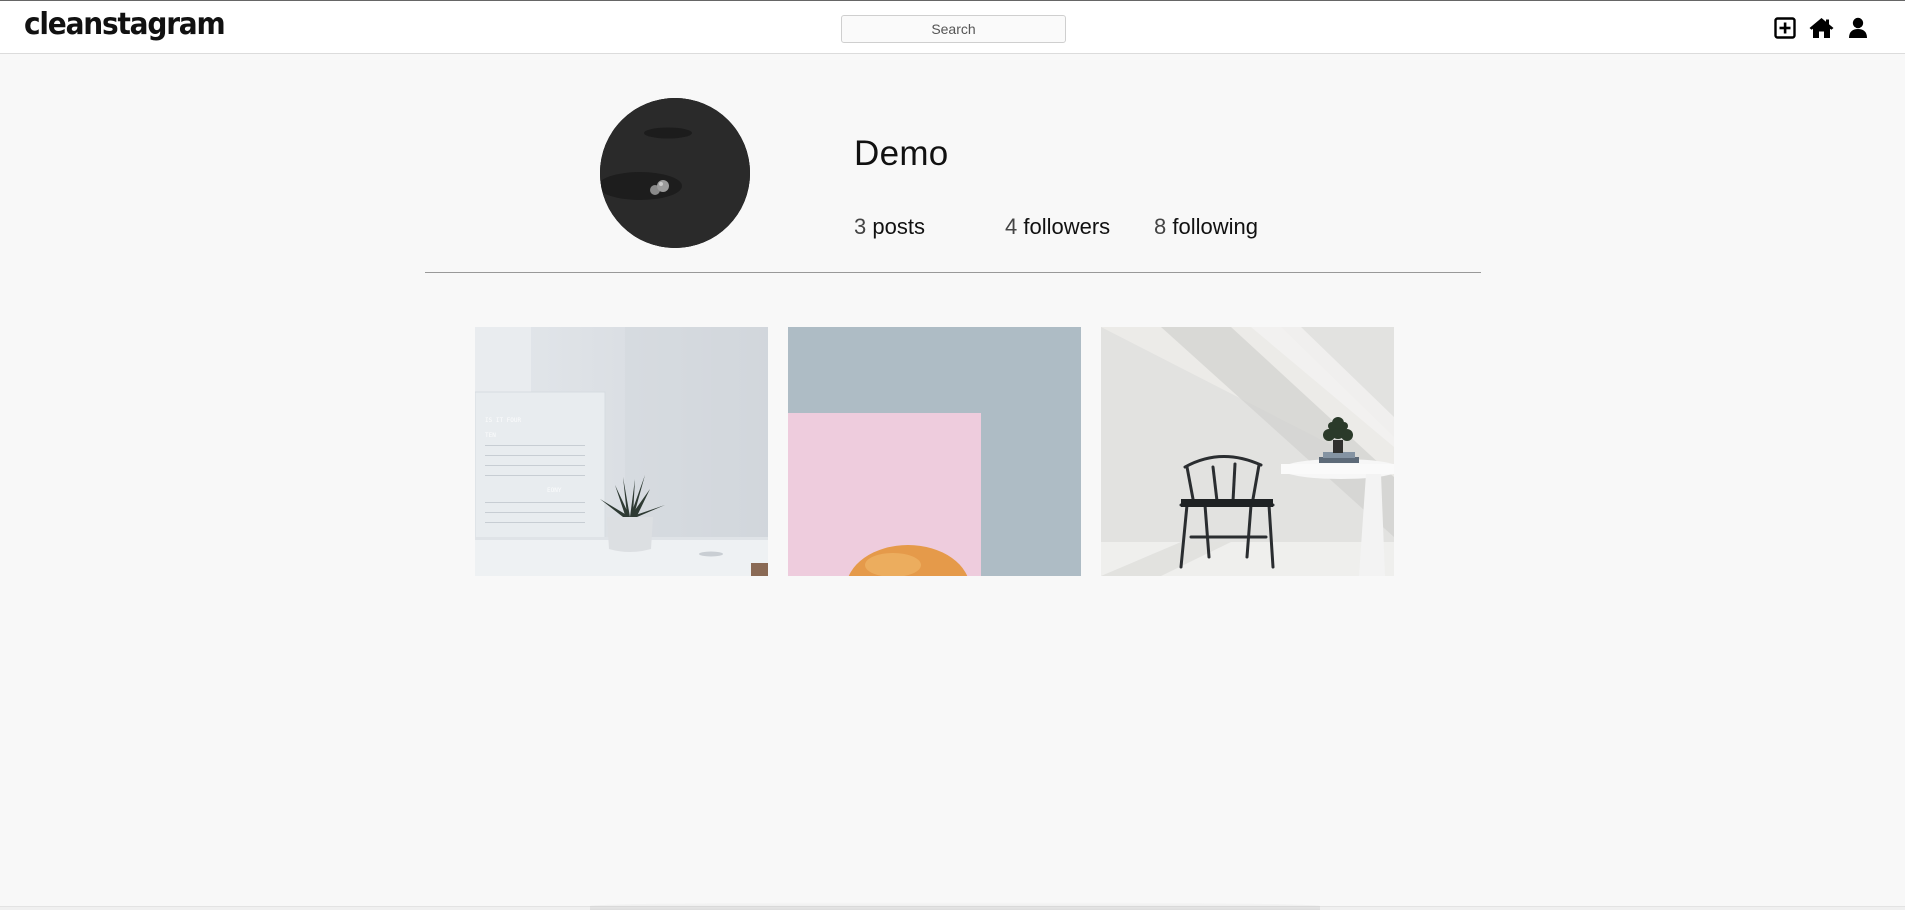 This screenshot has height=910, width=1905. Describe the element at coordinates (1067, 226) in the screenshot. I see `followers-count-label: followers` at that location.